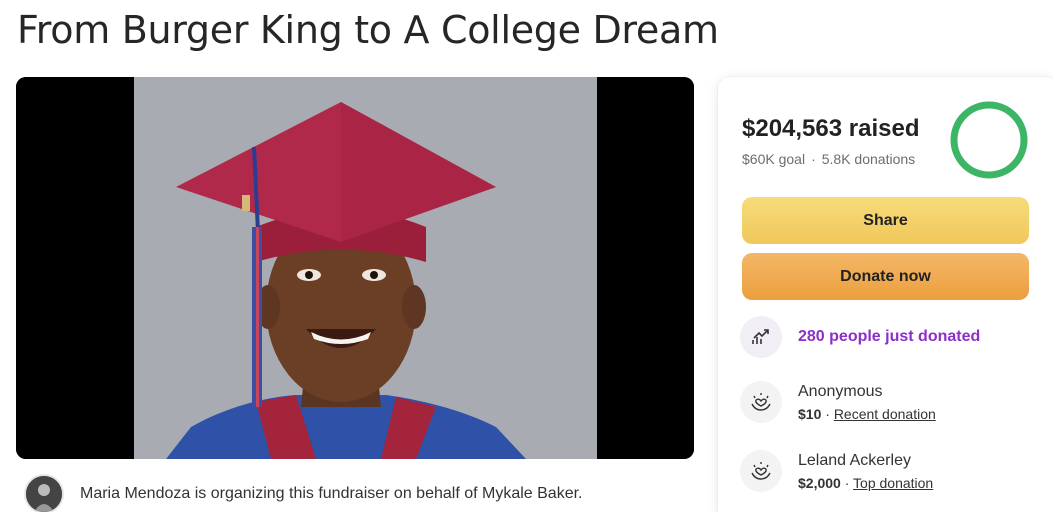 Image resolution: width=1053 pixels, height=512 pixels. What do you see at coordinates (838, 402) in the screenshot?
I see `donation-item: Anonymous $10 · Recent donation` at bounding box center [838, 402].